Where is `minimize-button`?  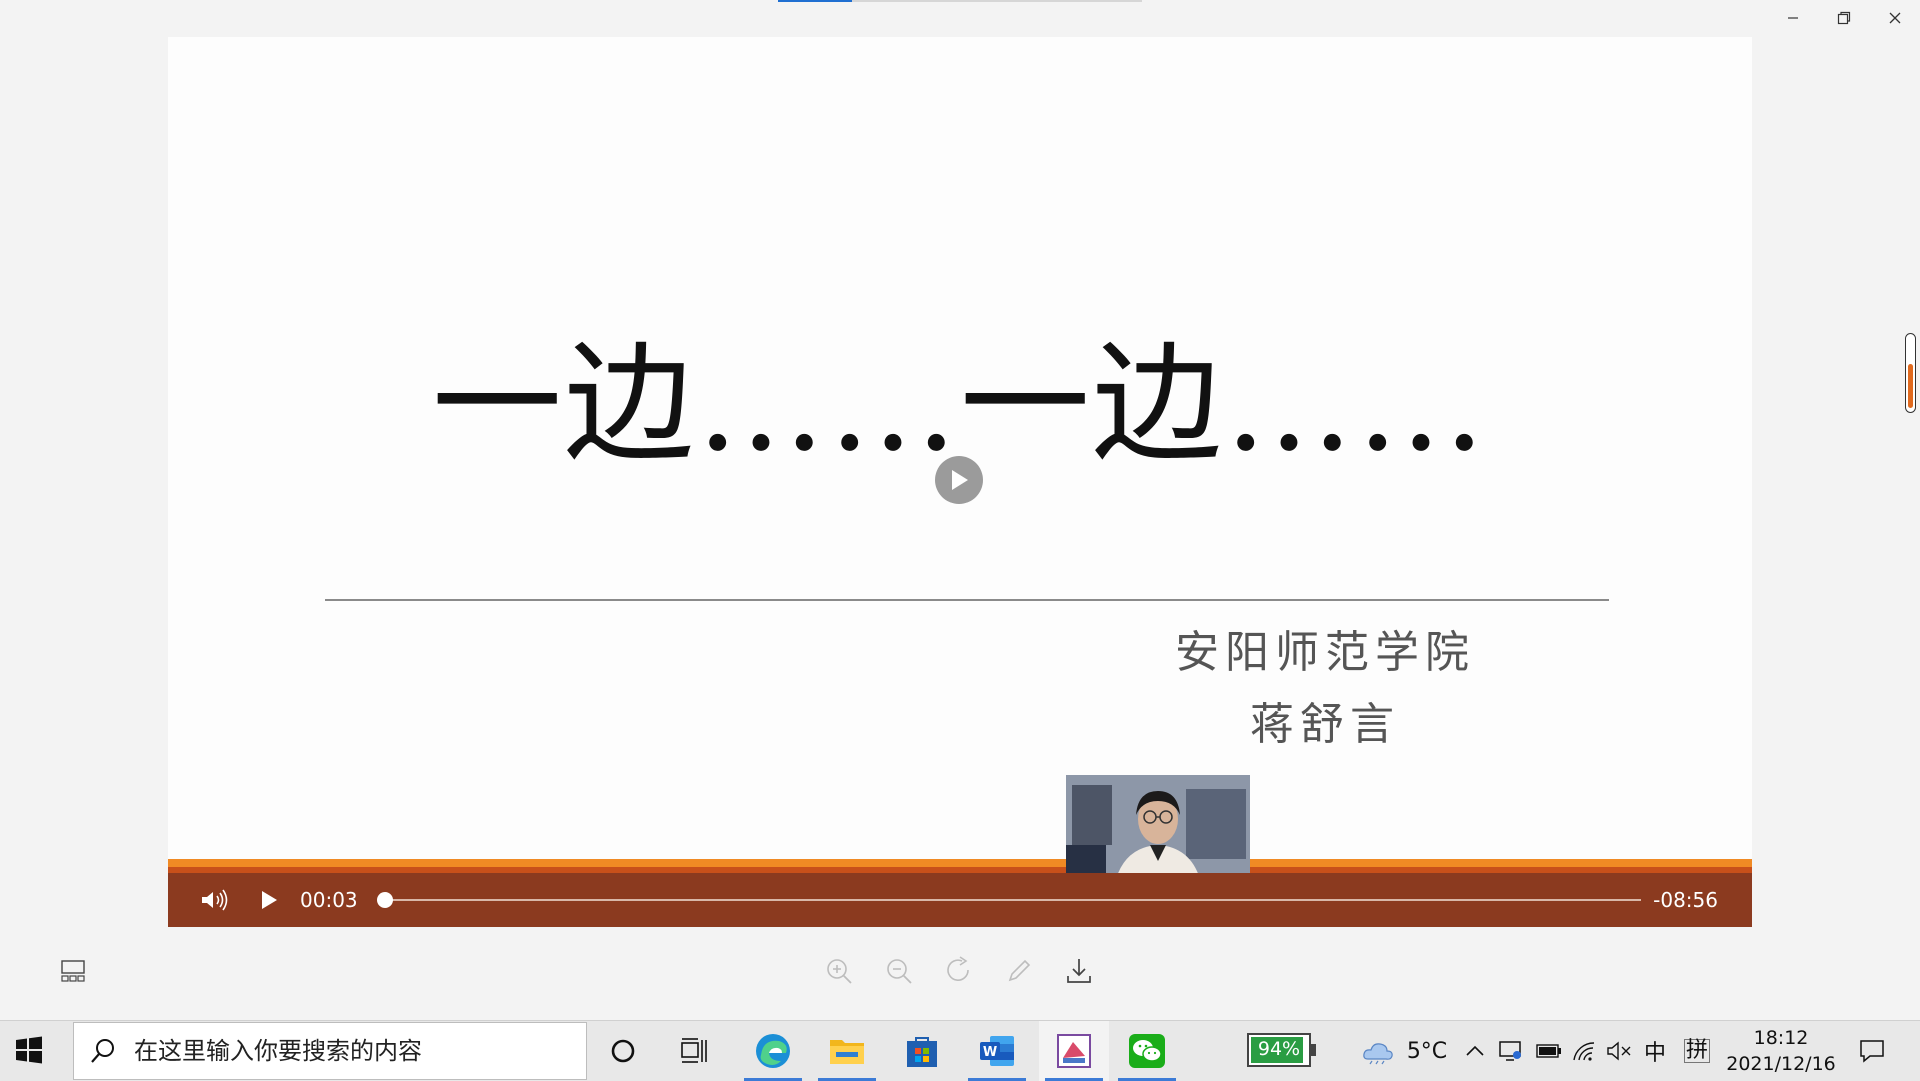 minimize-button is located at coordinates (1792, 18).